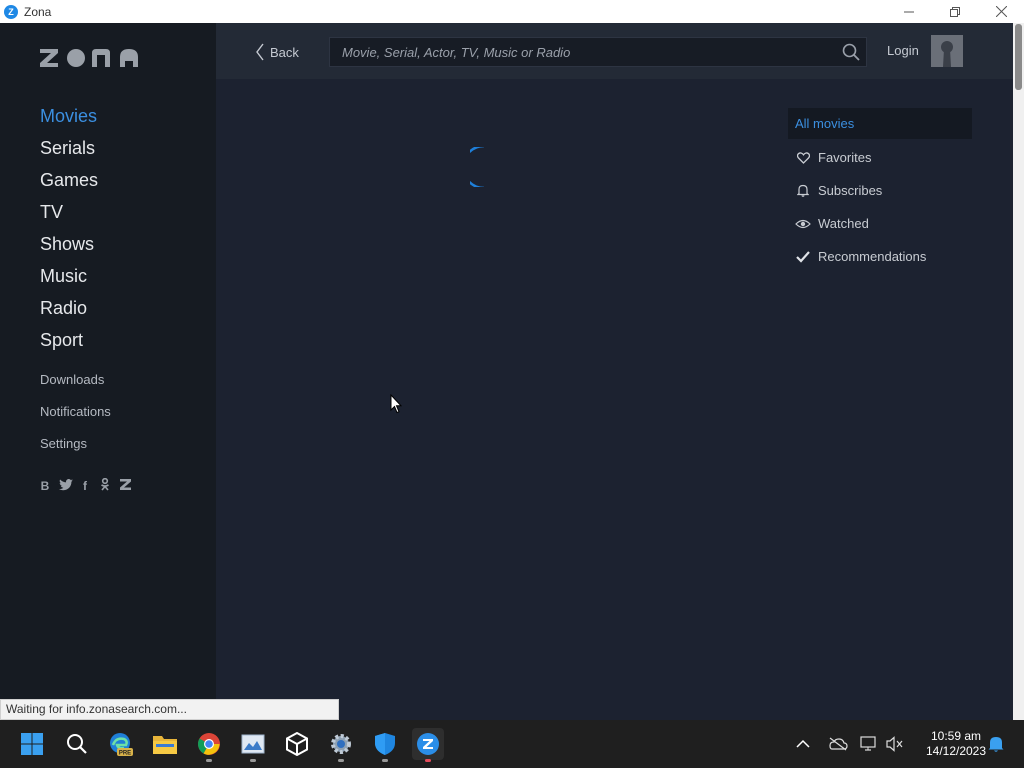  I want to click on nav-item-notifications: Notifications, so click(75, 419).